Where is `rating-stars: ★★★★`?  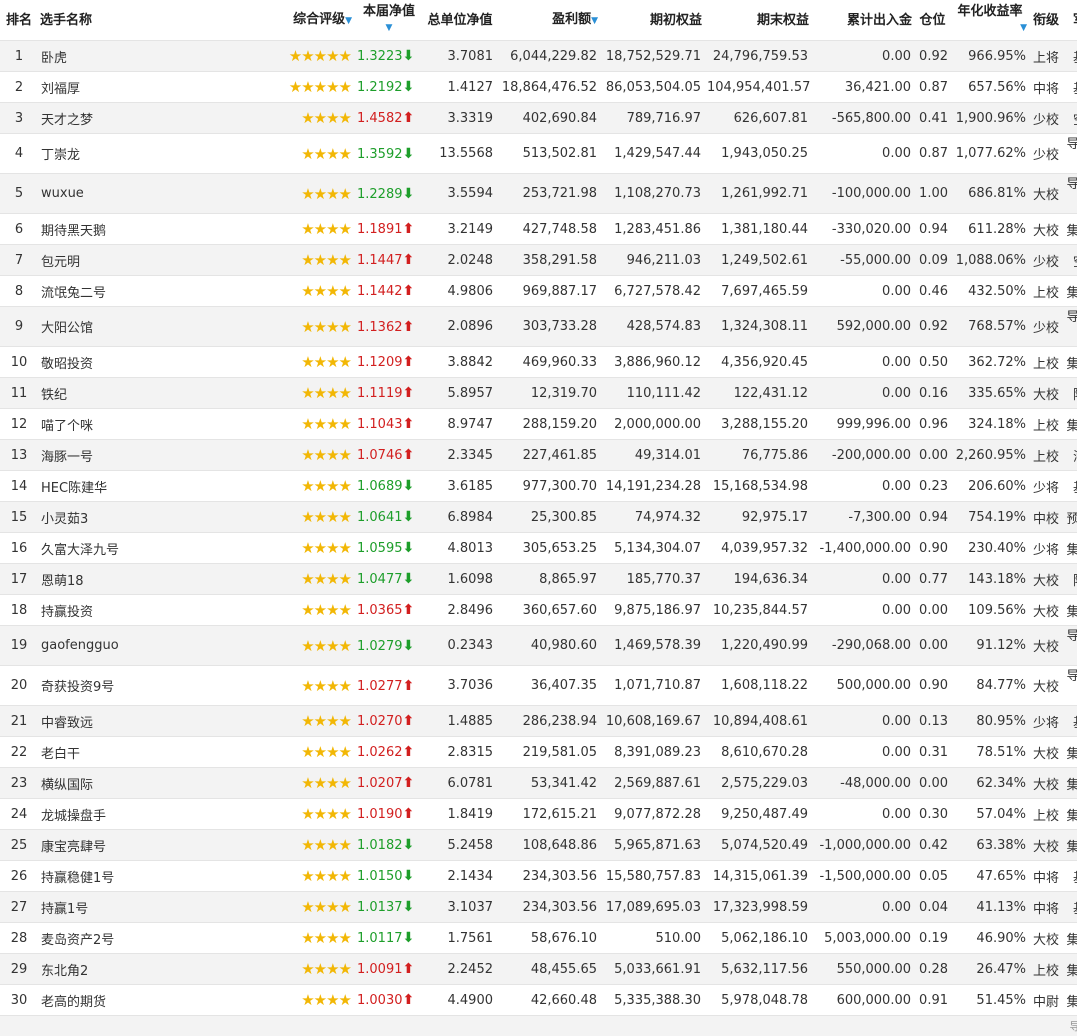 rating-stars: ★★★★ is located at coordinates (286, 193).